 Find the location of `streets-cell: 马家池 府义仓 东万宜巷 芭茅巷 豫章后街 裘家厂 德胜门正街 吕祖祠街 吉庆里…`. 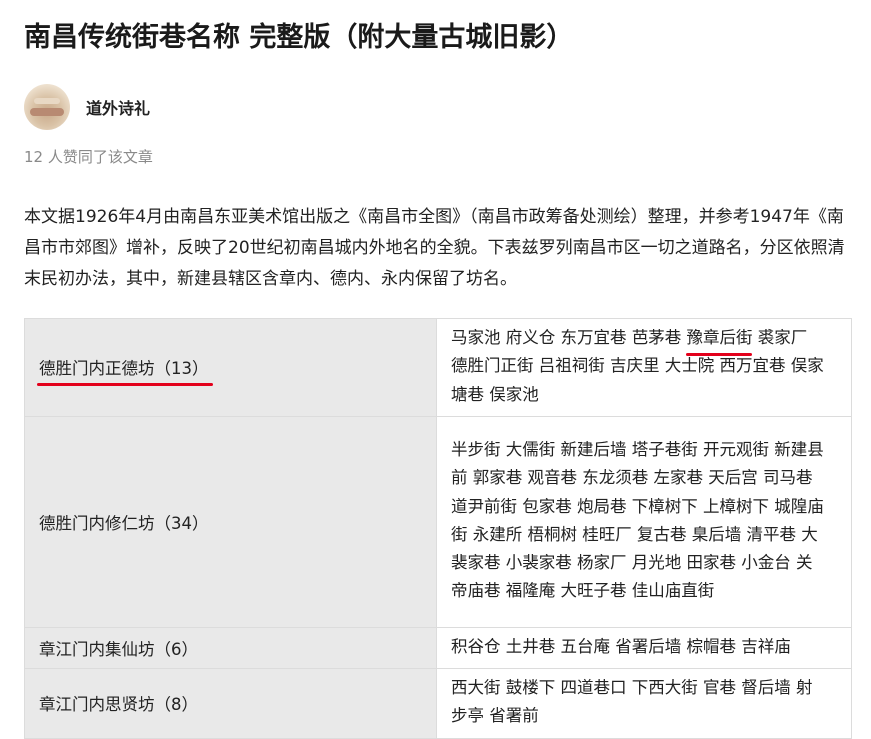

streets-cell: 马家池 府义仓 东万宜巷 芭茅巷 豫章后街 裘家厂 德胜门正街 吕祖祠街 吉庆里… is located at coordinates (644, 367).